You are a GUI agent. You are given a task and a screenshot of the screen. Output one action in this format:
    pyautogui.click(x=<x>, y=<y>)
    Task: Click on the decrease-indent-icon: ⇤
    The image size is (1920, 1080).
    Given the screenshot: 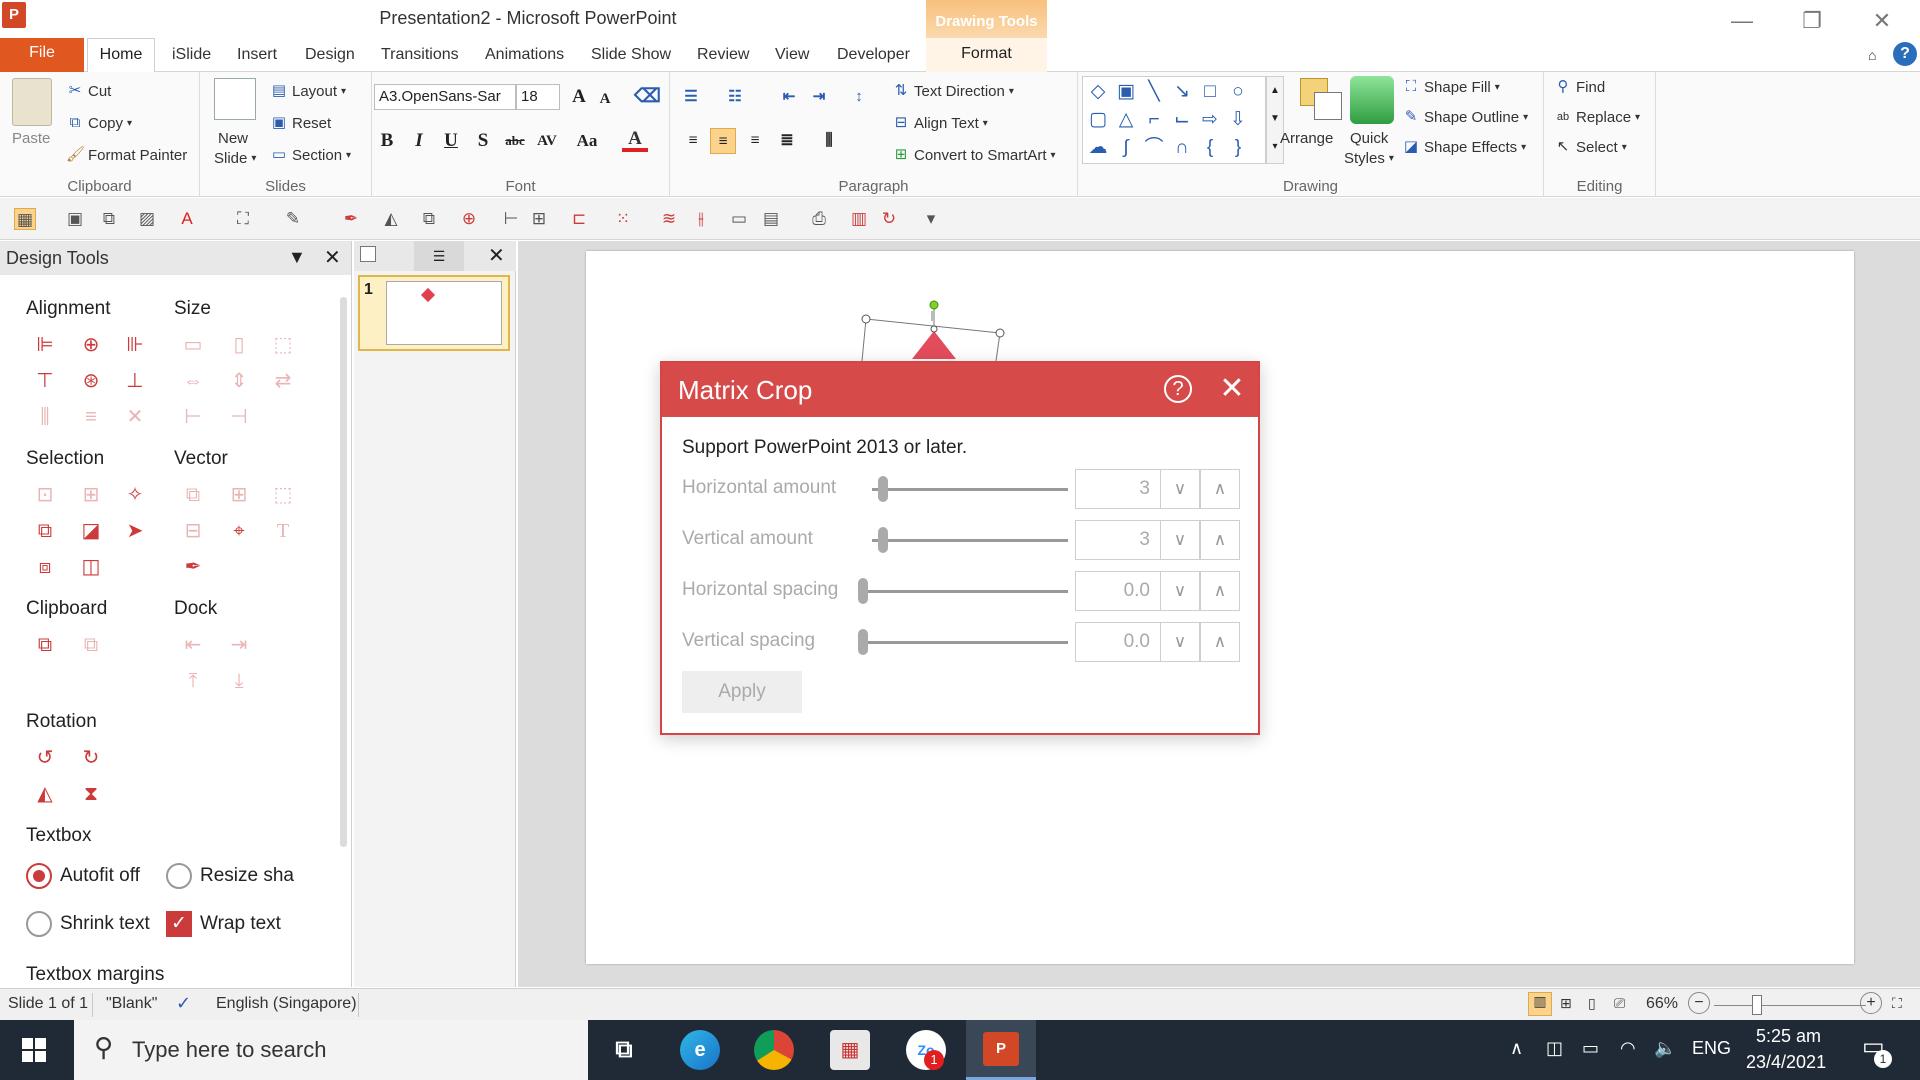 What is the action you would take?
    pyautogui.click(x=789, y=97)
    